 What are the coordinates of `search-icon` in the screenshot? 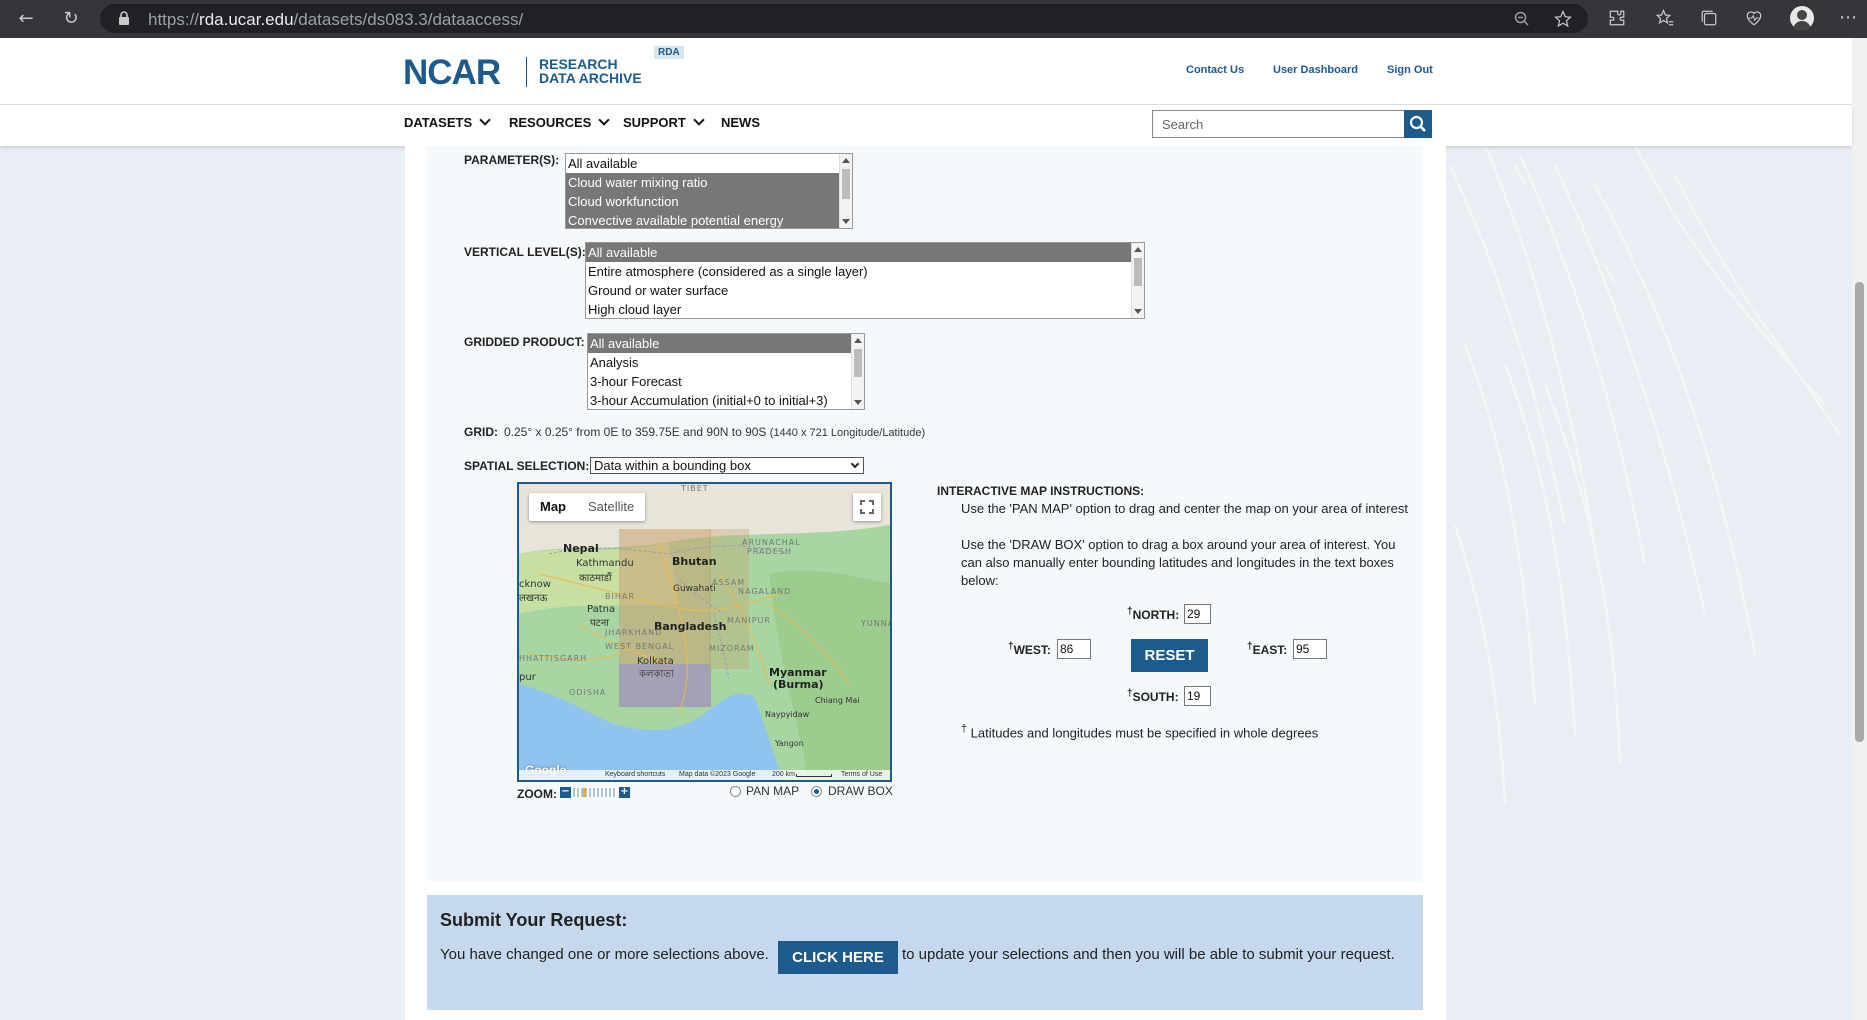 It's located at (1417, 123).